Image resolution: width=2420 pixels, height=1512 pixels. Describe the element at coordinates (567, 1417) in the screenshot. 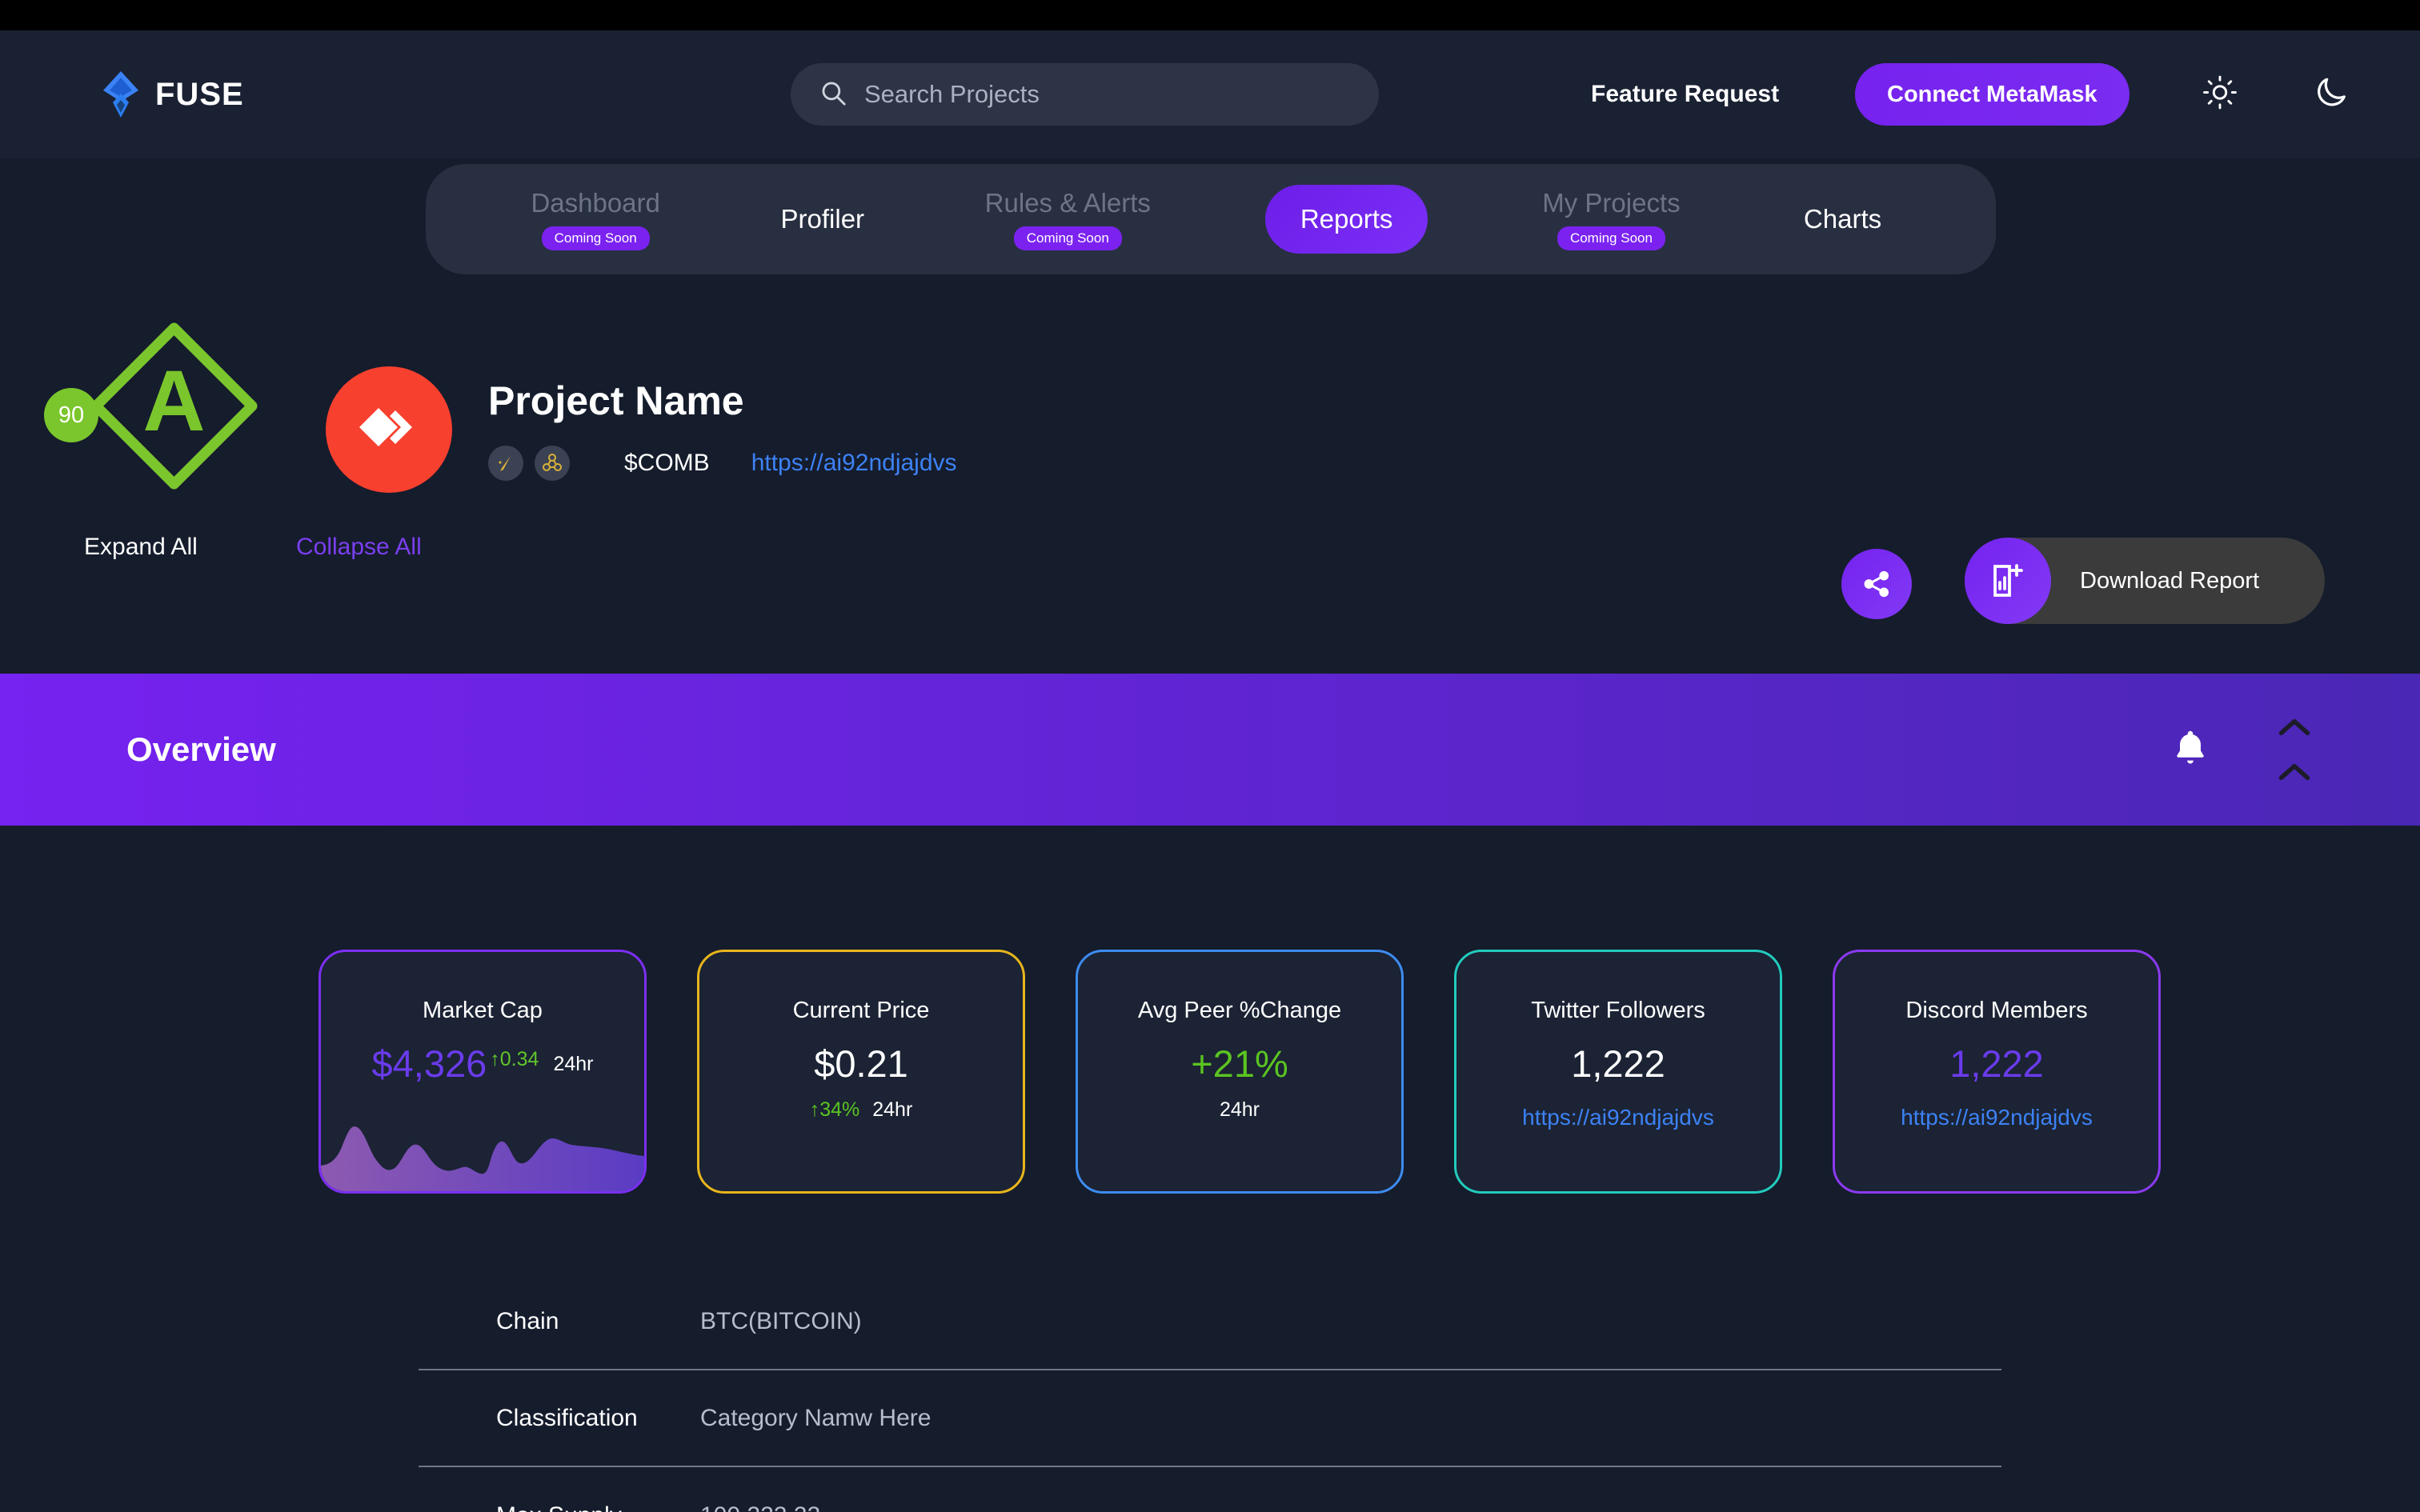

I see `row-key: Classification` at that location.